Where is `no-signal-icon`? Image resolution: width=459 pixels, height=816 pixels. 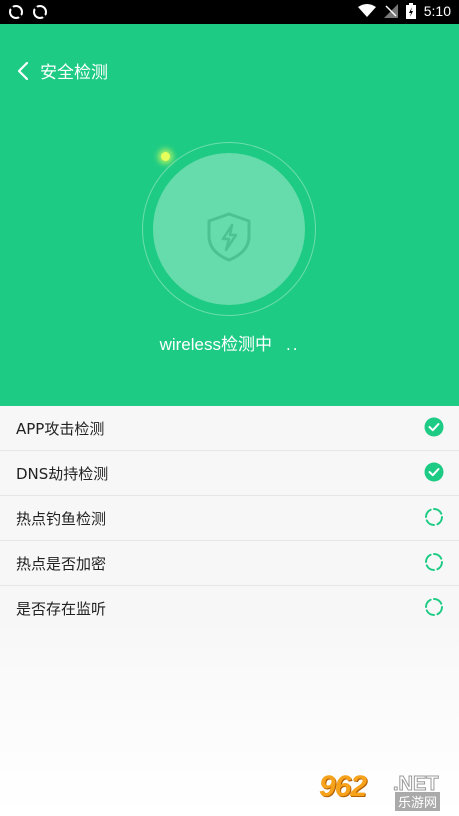
no-signal-icon is located at coordinates (390, 11).